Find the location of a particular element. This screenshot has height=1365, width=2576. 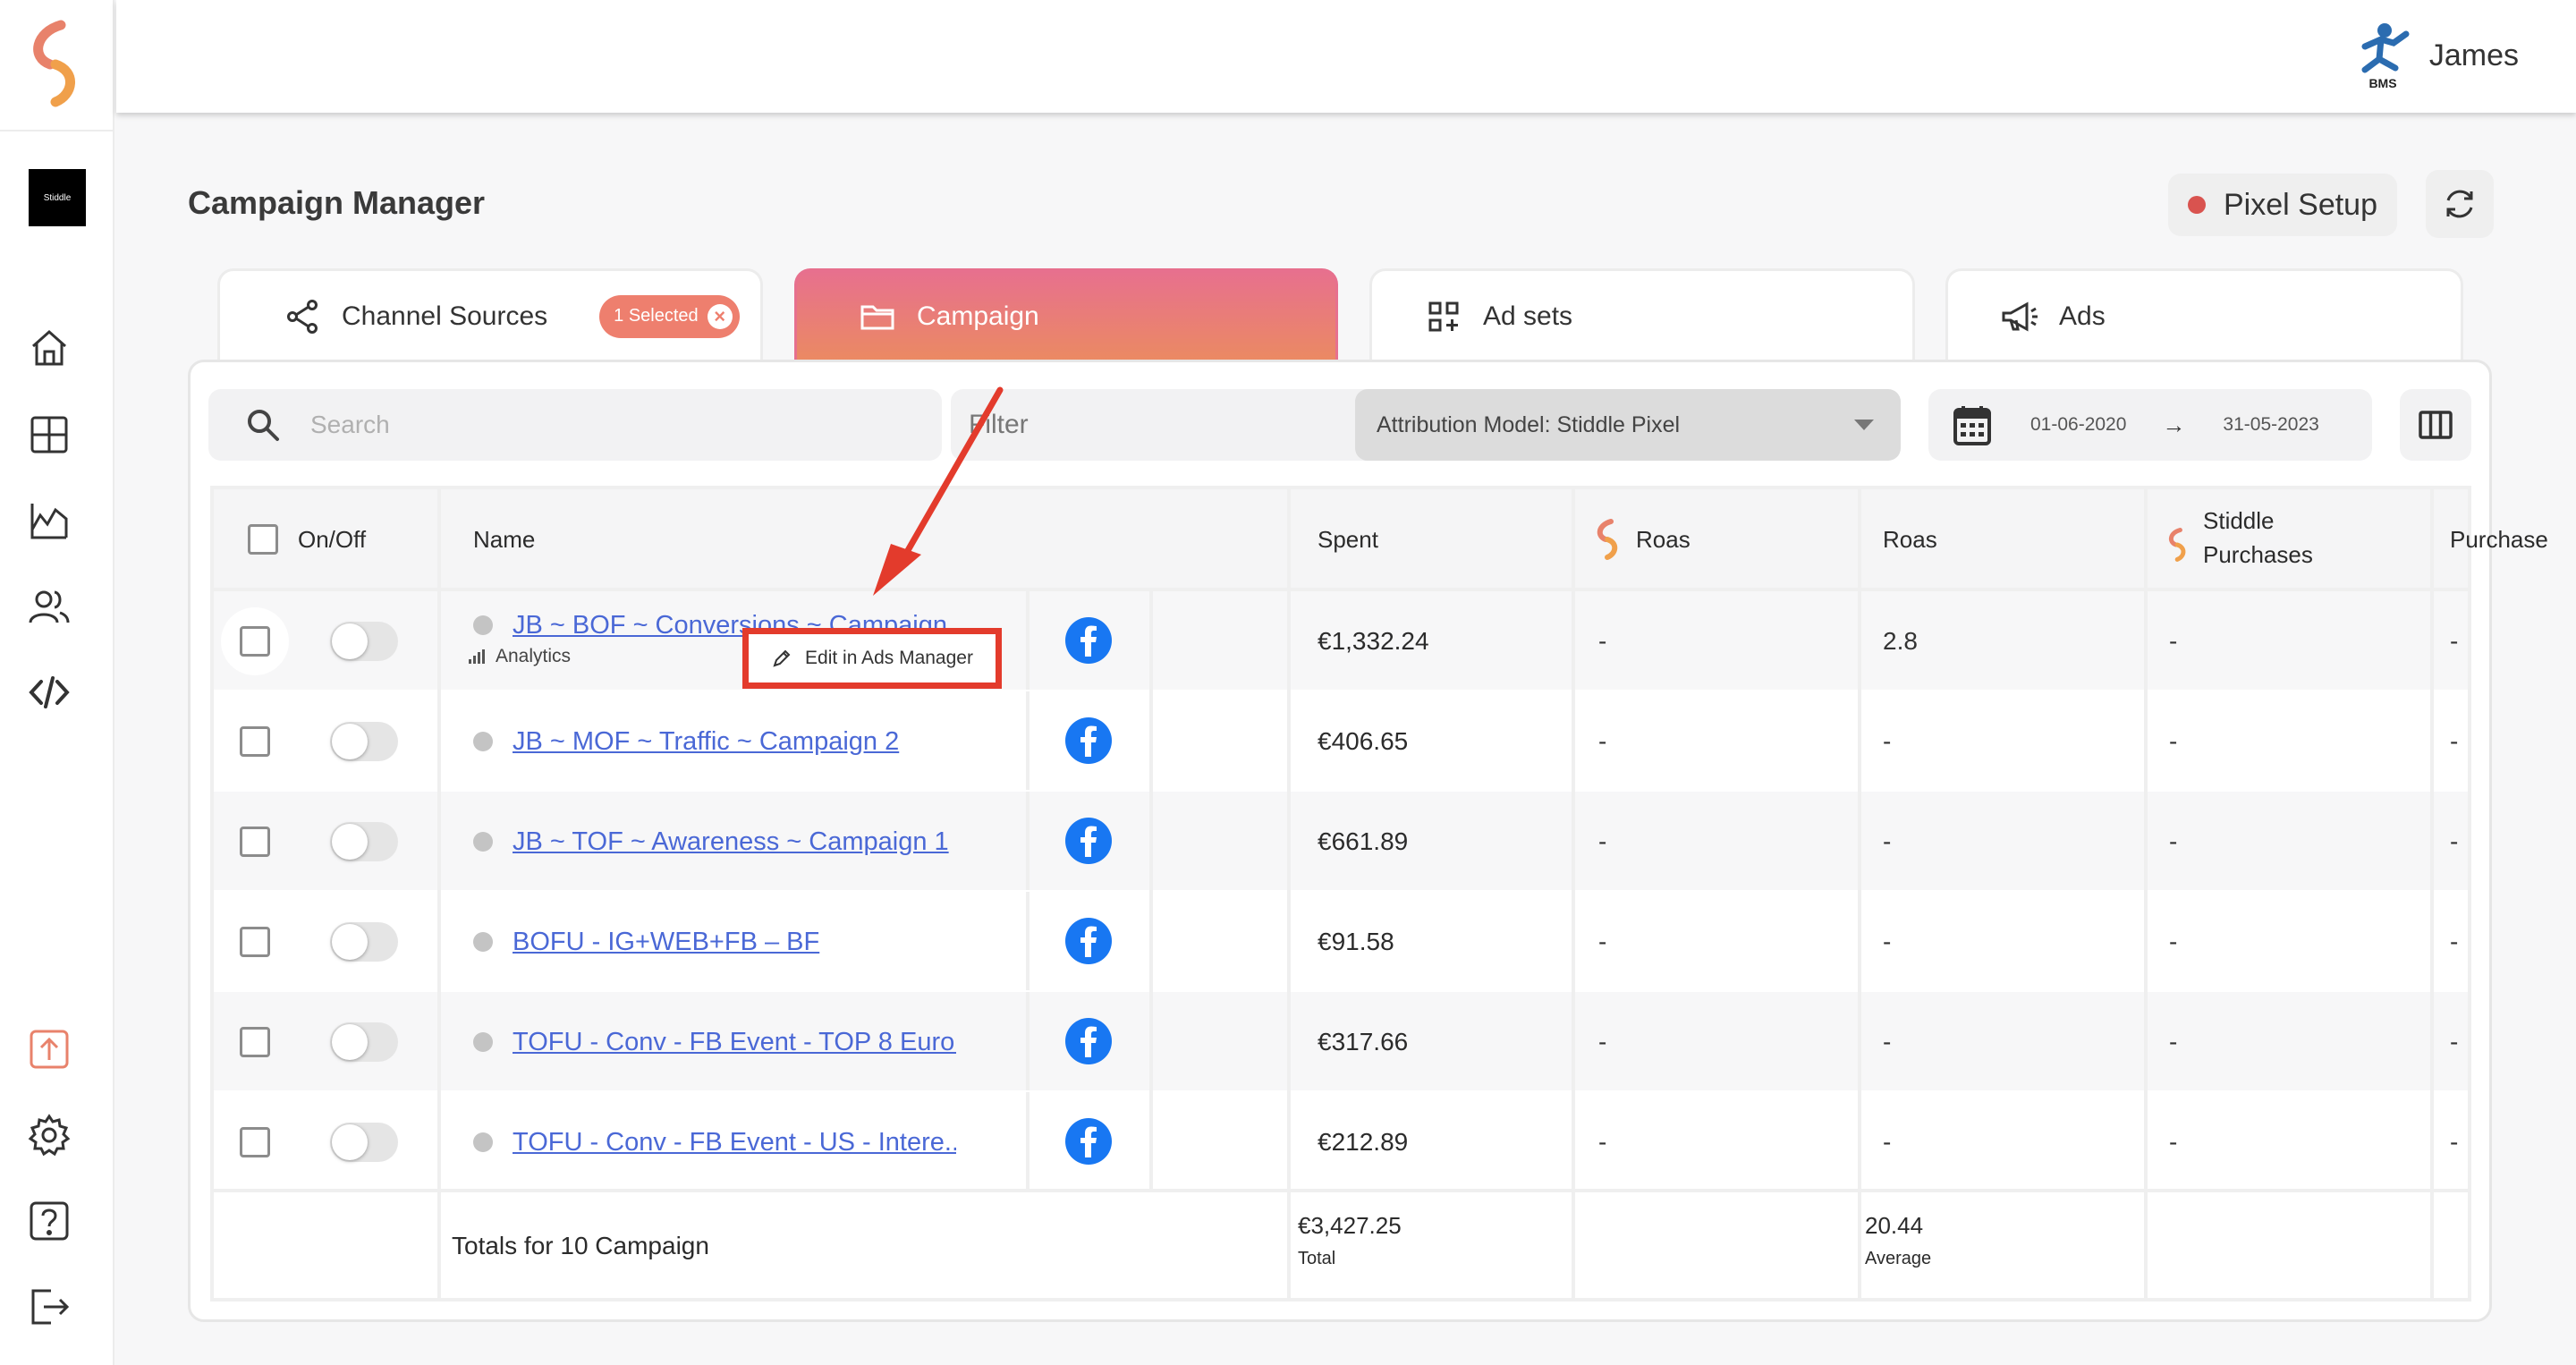

users-icon is located at coordinates (49, 606).